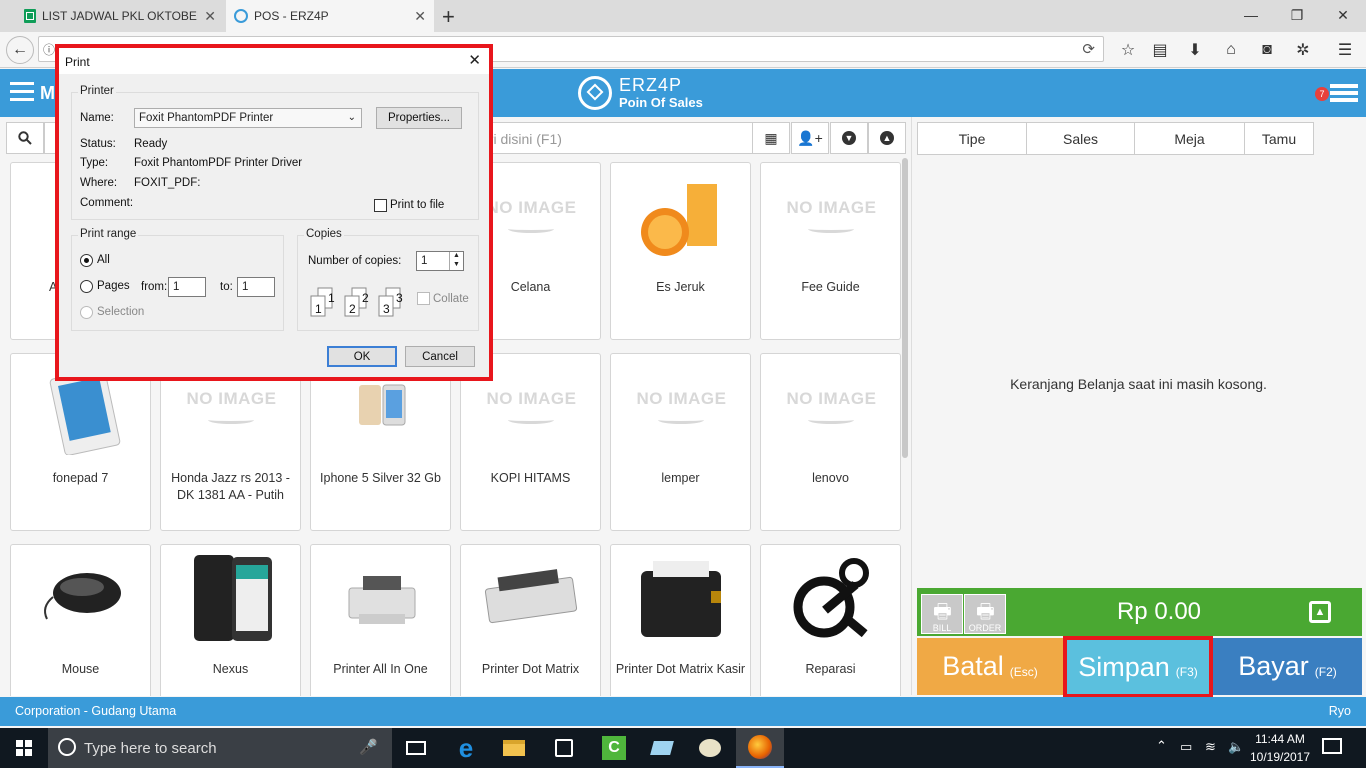  Describe the element at coordinates (1088, 49) in the screenshot. I see `reload-icon: ⟳` at that location.